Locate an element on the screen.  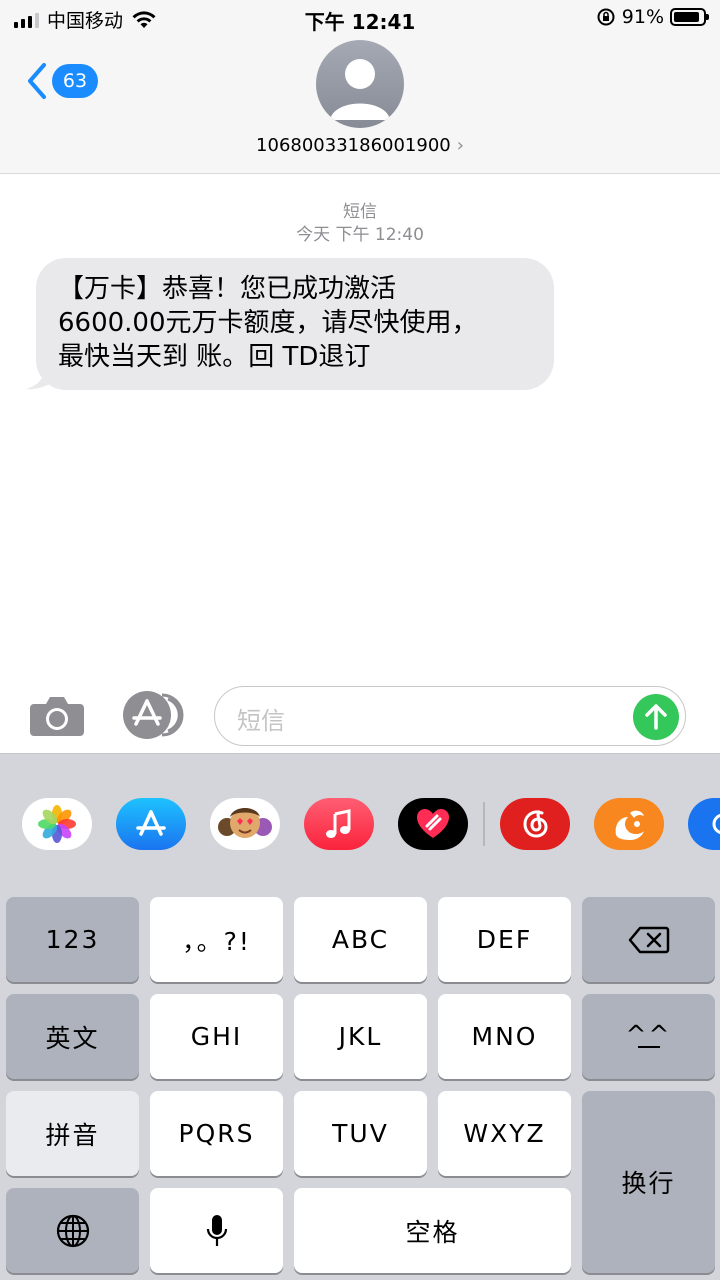
partial-app-icon is located at coordinates (704, 824).